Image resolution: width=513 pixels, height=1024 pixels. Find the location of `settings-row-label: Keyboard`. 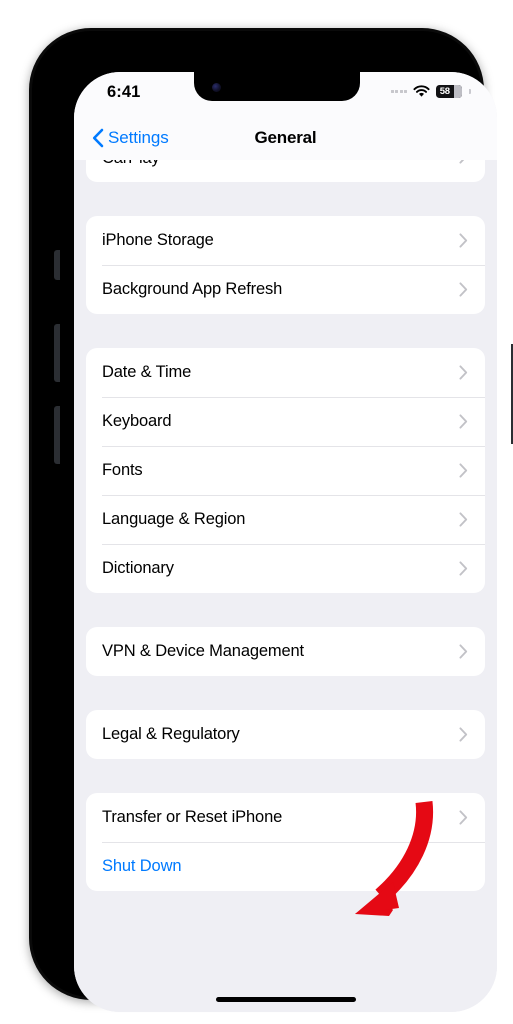

settings-row-label: Keyboard is located at coordinates (137, 421).